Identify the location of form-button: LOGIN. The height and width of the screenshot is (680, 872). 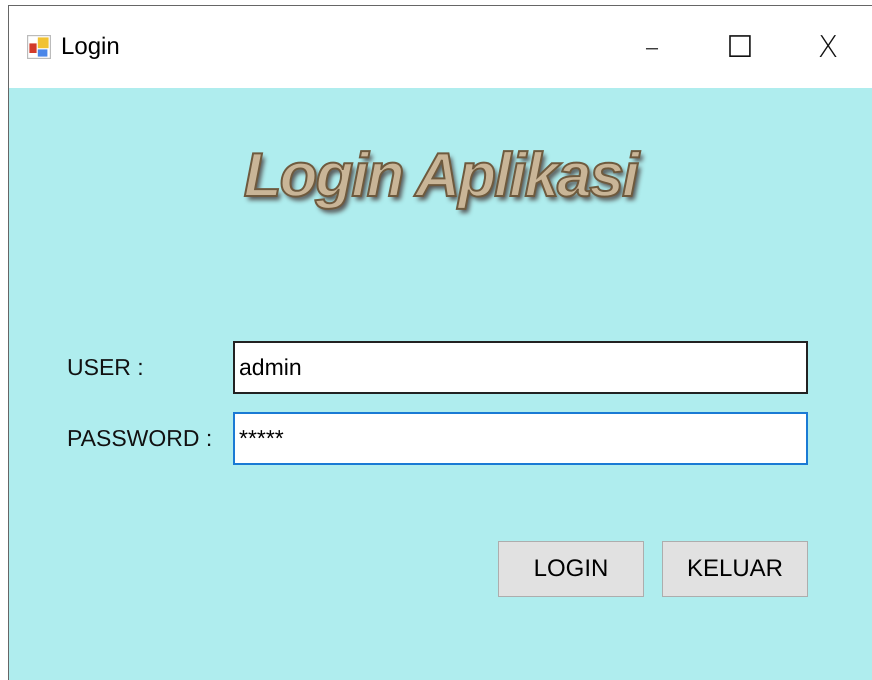
(571, 569).